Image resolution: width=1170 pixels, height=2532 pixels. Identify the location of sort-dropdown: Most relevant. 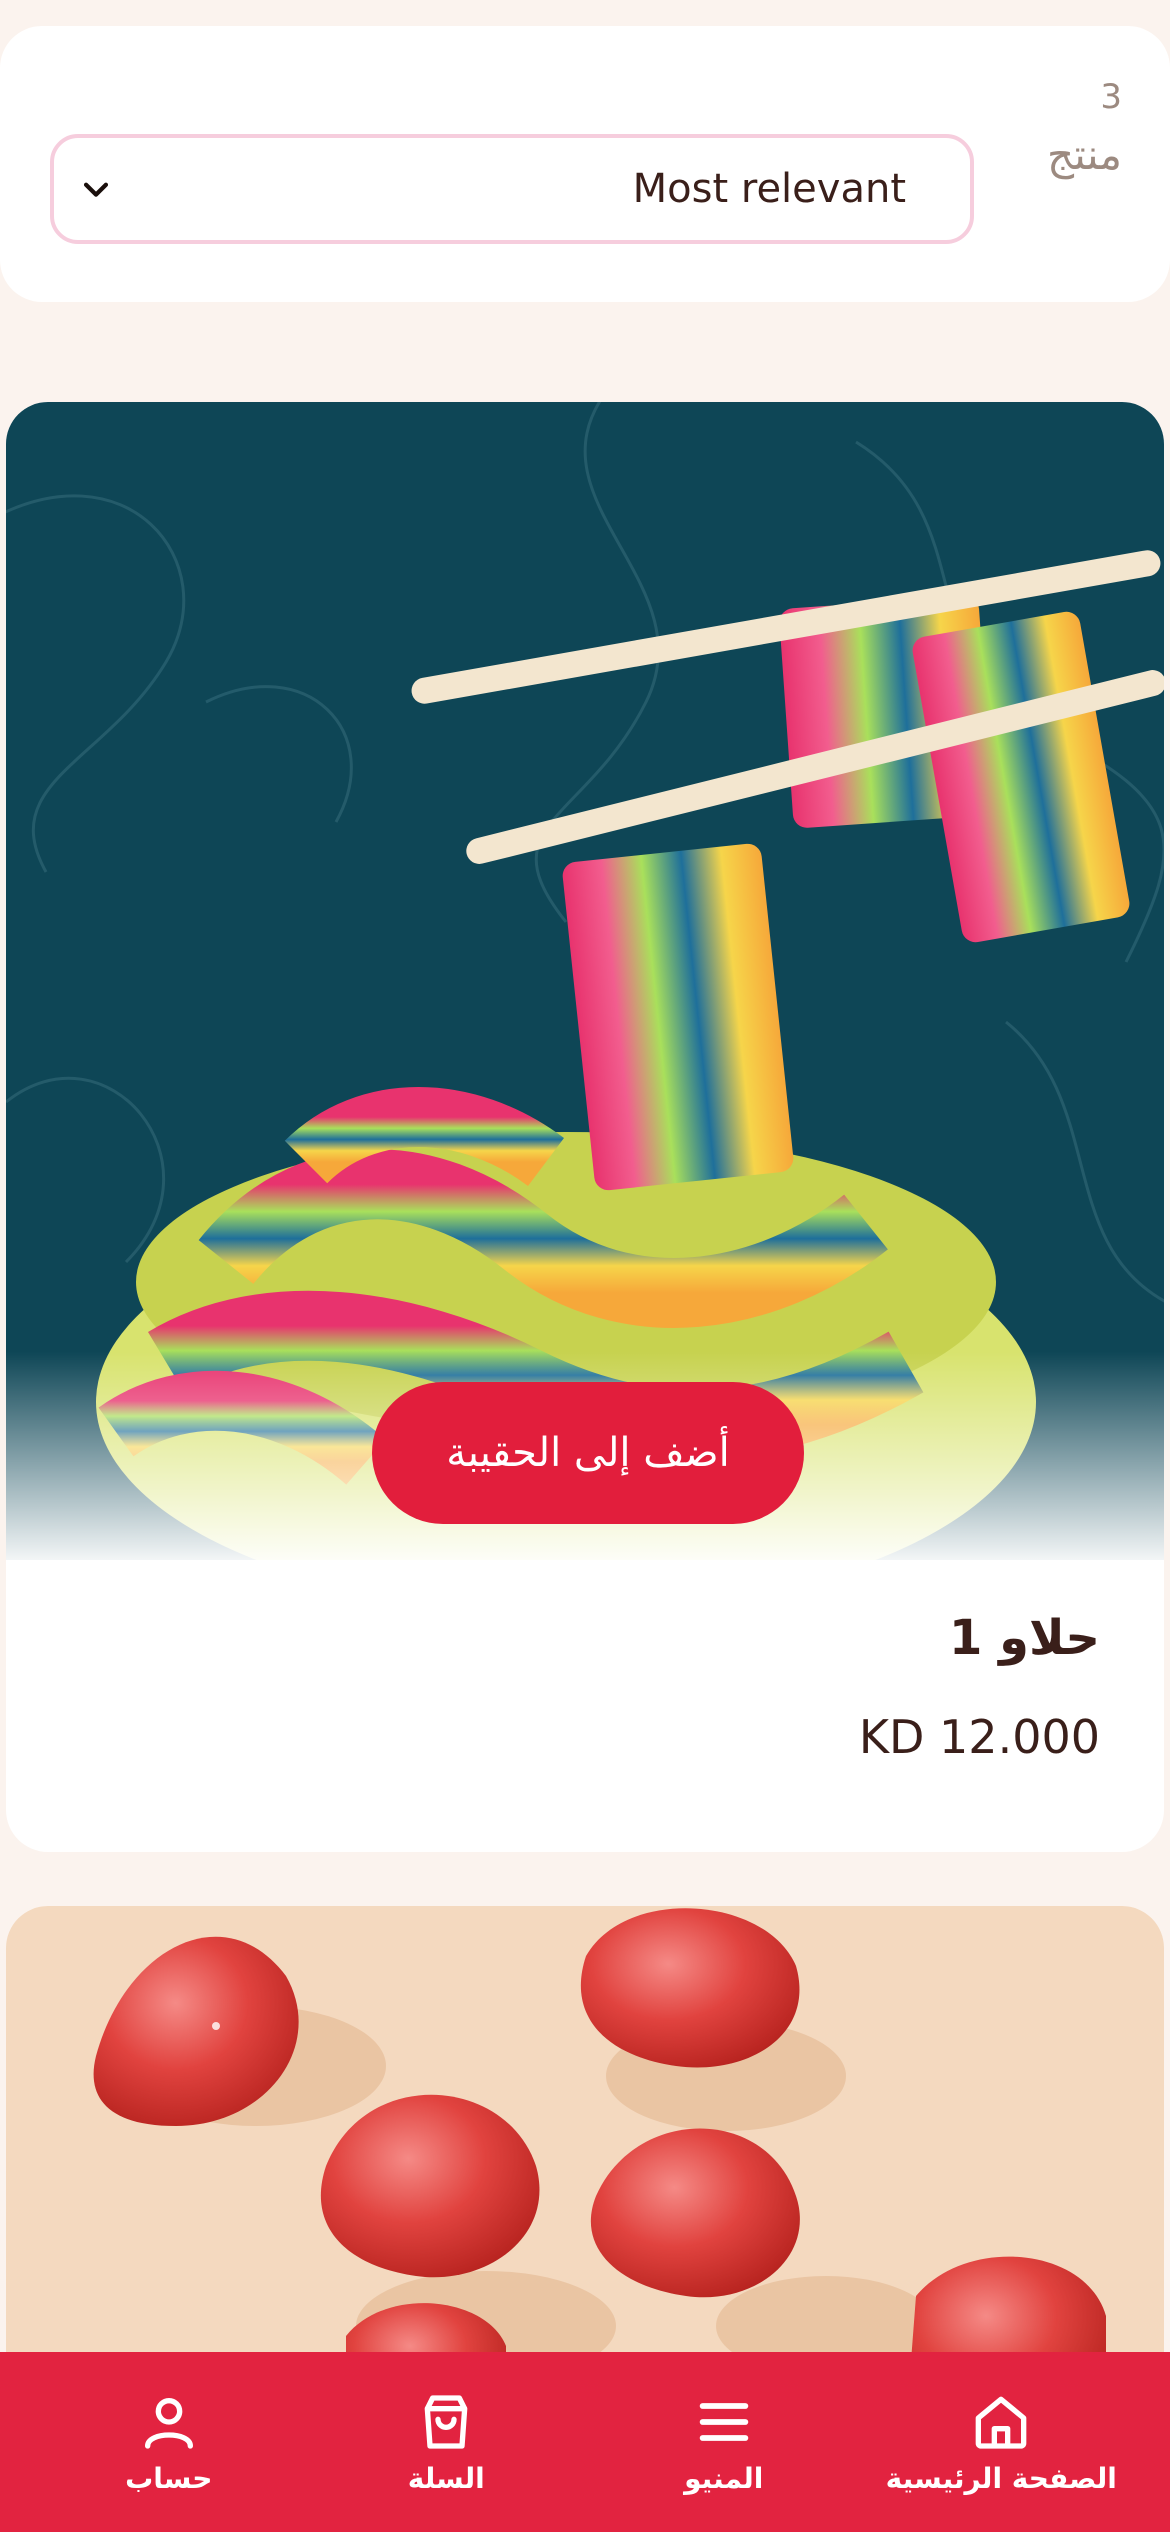
(512, 189).